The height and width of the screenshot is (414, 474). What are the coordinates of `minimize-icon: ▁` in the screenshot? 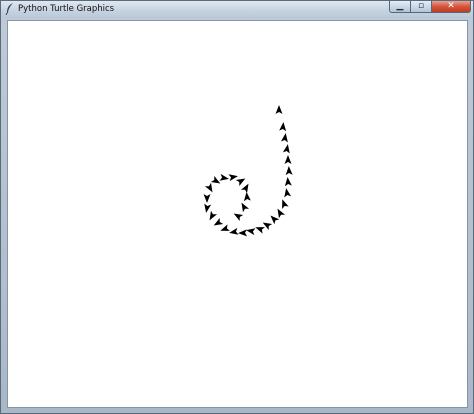 It's located at (400, 6).